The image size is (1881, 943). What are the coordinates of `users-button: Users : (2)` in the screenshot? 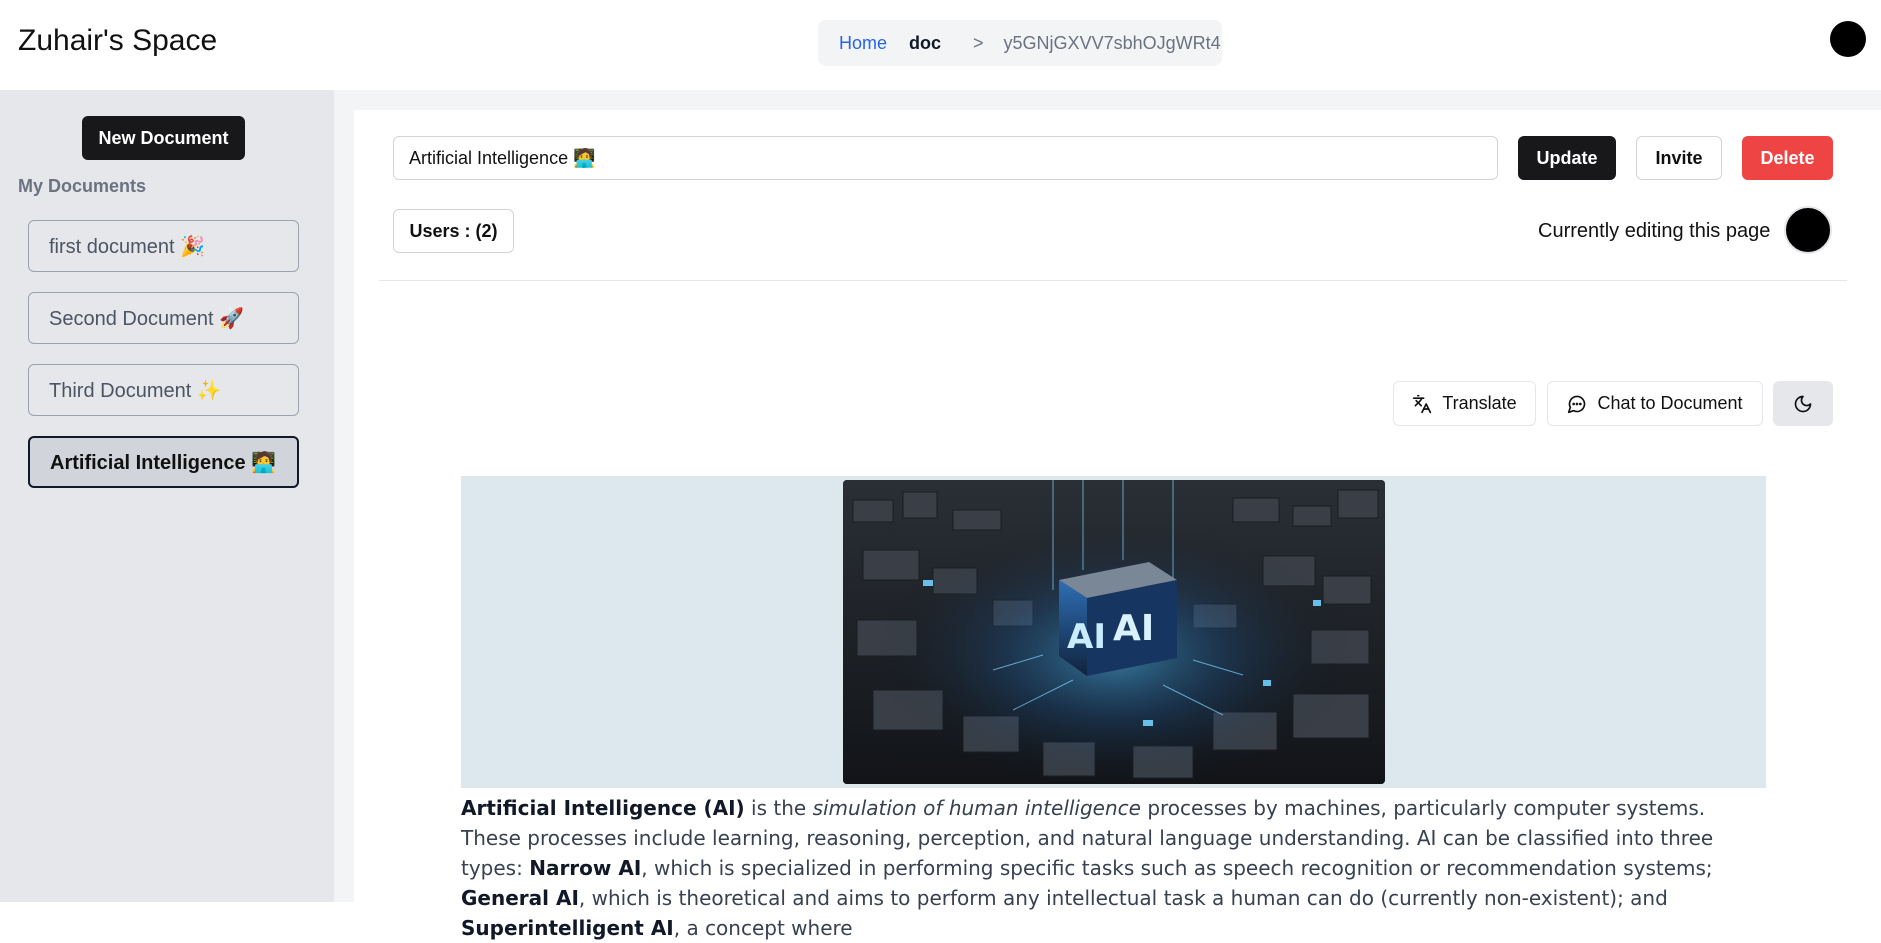 It's located at (453, 231).